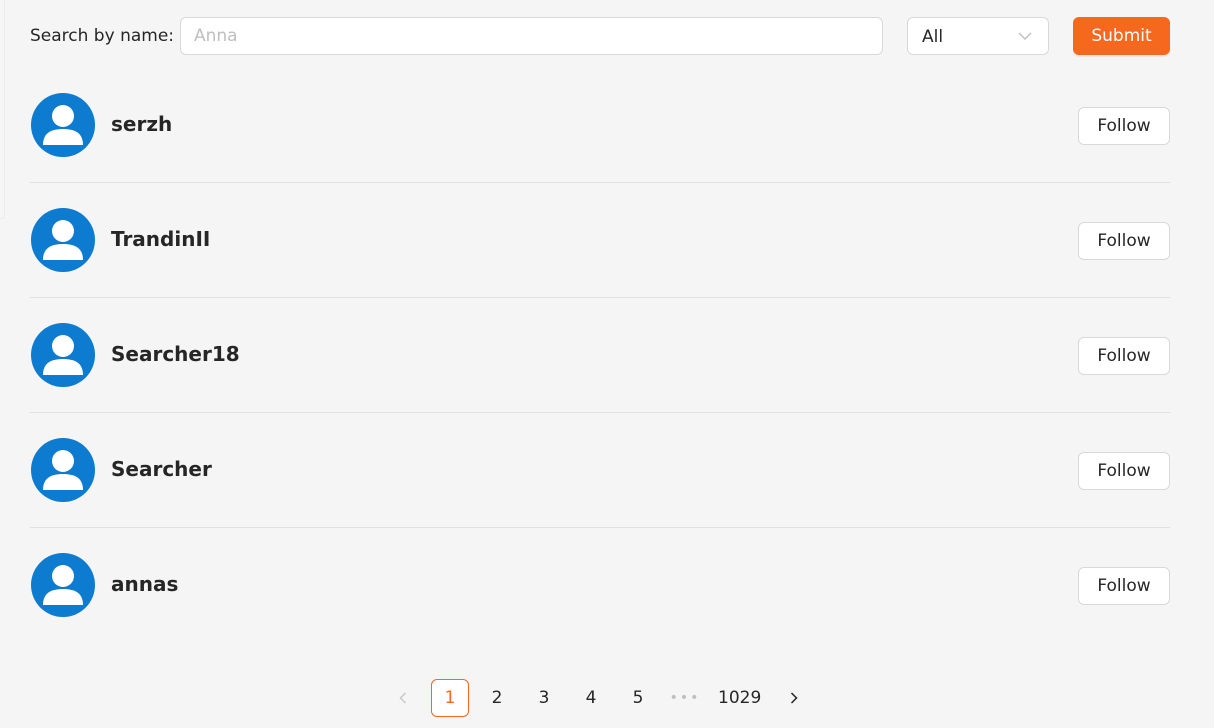 Image resolution: width=1214 pixels, height=728 pixels. I want to click on list-item: TrandinII Follow, so click(600, 240).